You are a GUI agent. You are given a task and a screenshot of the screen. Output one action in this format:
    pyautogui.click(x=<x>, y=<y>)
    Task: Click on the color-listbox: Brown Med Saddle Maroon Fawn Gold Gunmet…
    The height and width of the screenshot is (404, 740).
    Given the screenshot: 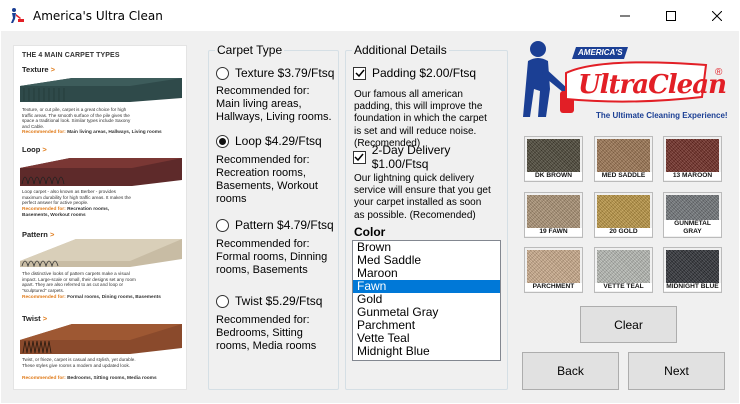 What is the action you would take?
    pyautogui.click(x=426, y=300)
    